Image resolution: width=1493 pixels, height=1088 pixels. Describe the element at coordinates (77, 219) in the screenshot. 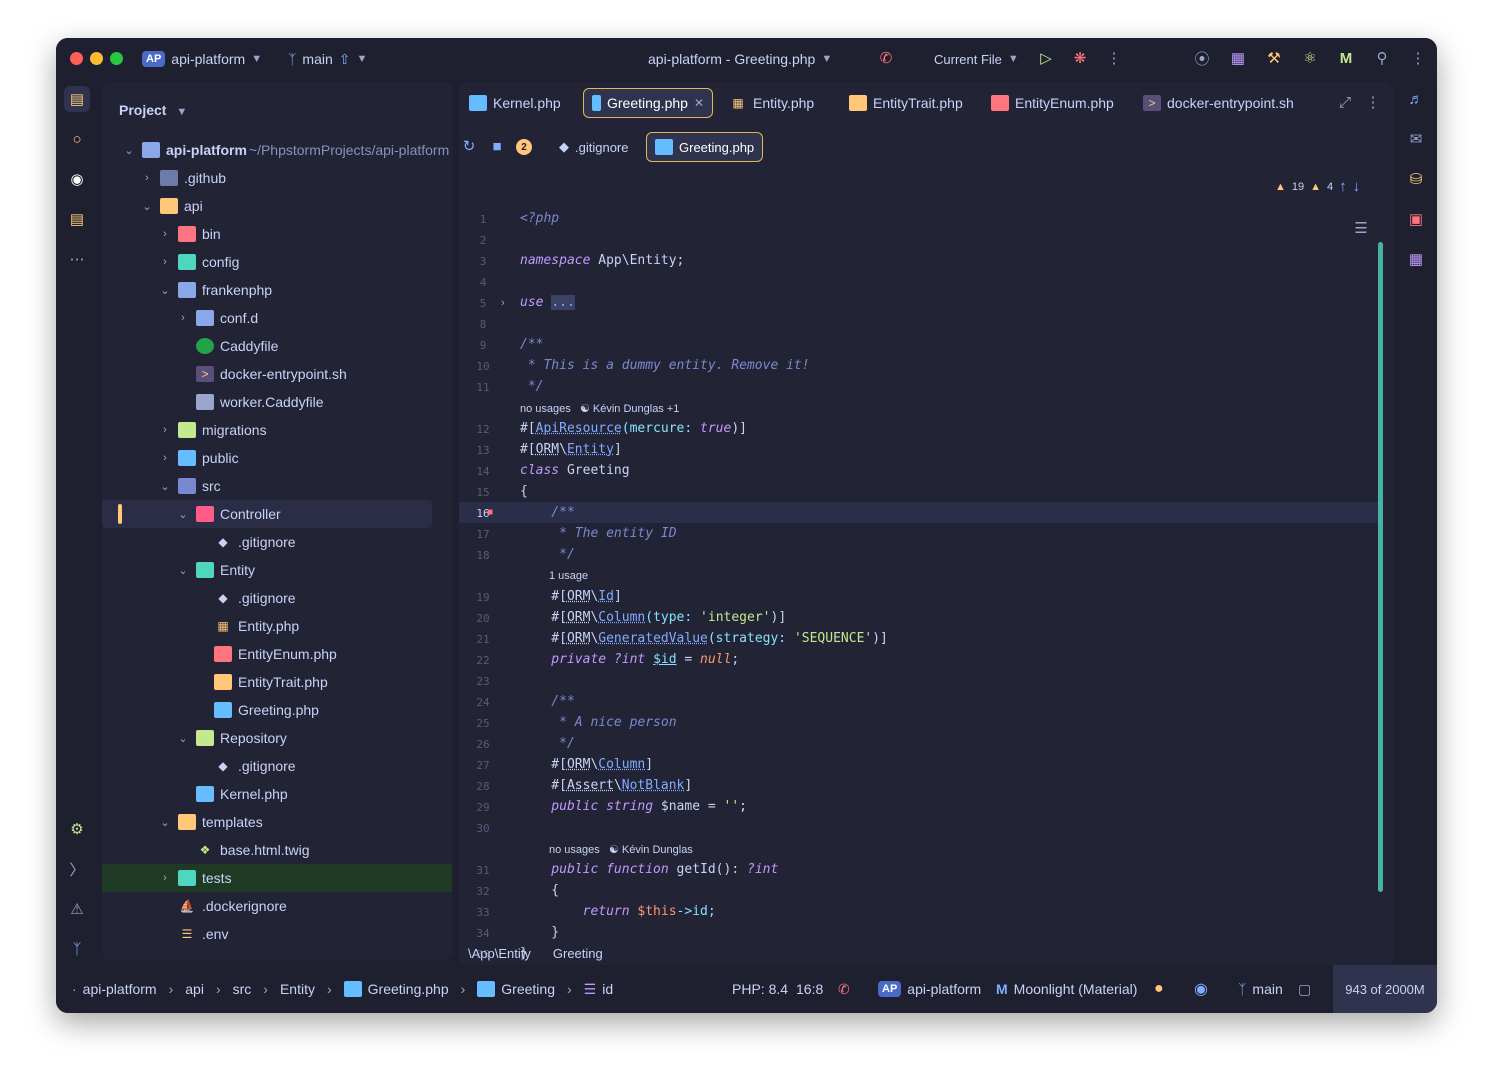

I see `structure-icon: ▤` at that location.